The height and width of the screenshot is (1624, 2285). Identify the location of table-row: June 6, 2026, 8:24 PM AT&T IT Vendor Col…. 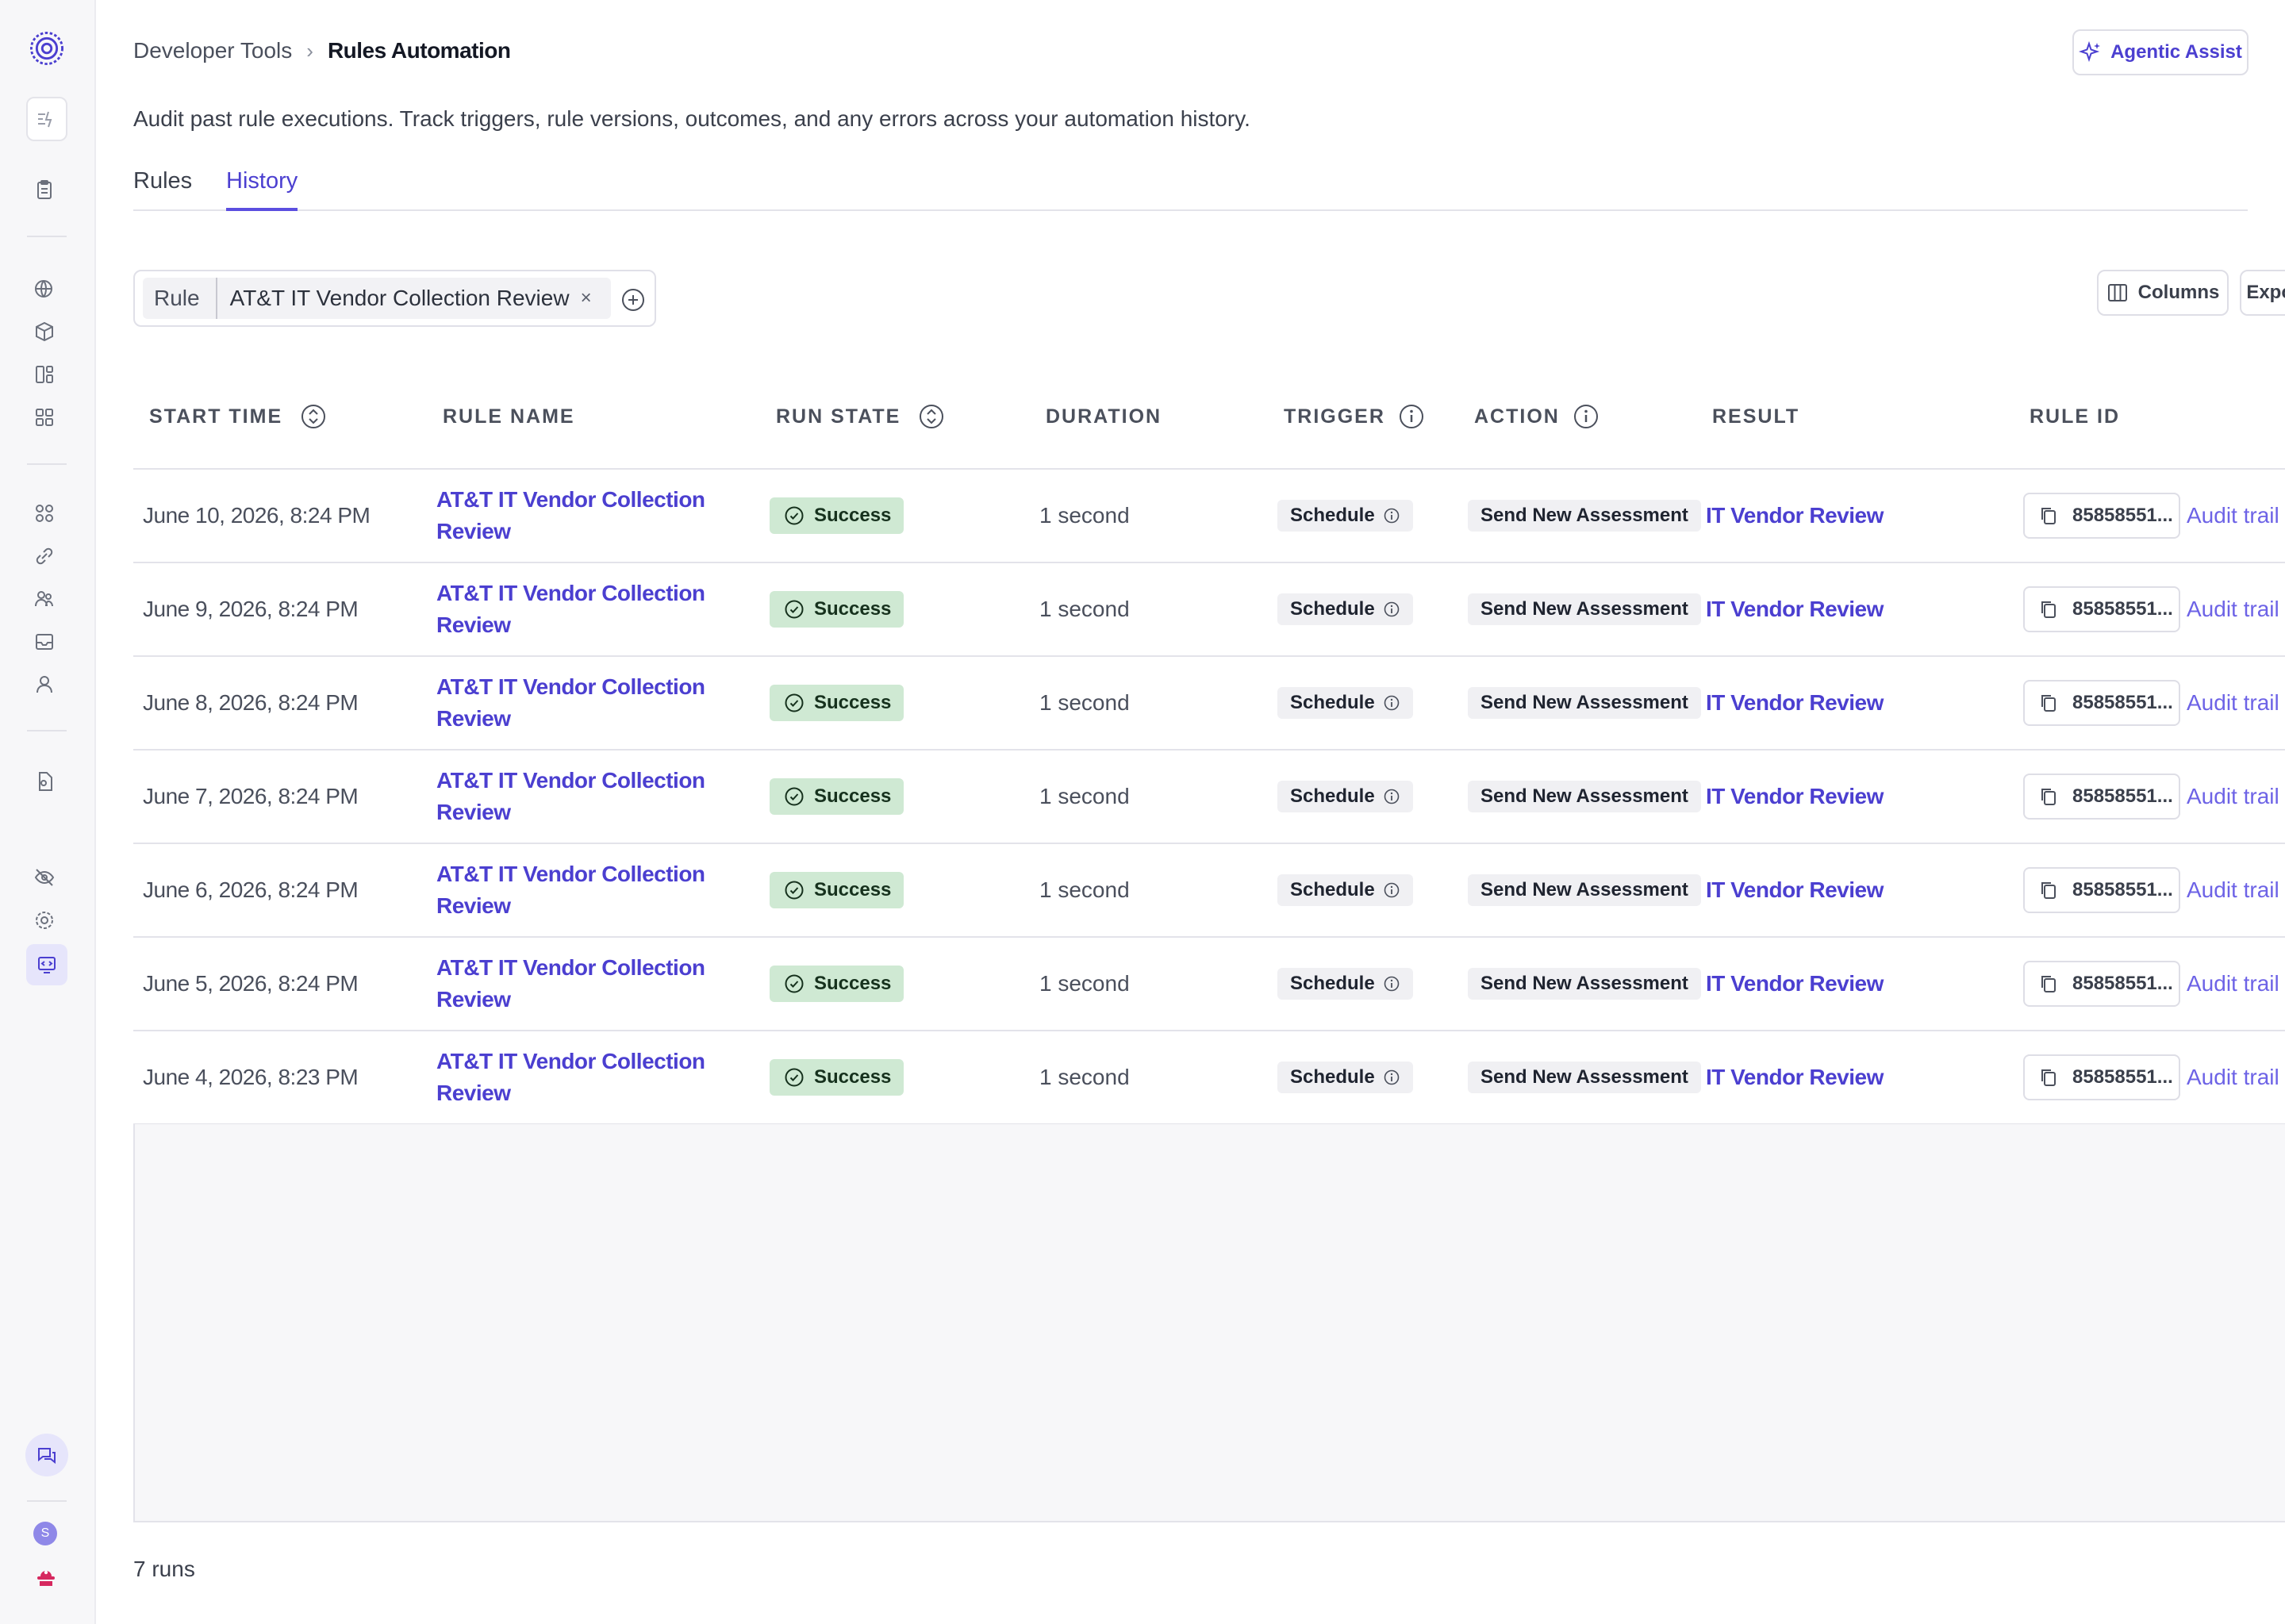
(1209, 891).